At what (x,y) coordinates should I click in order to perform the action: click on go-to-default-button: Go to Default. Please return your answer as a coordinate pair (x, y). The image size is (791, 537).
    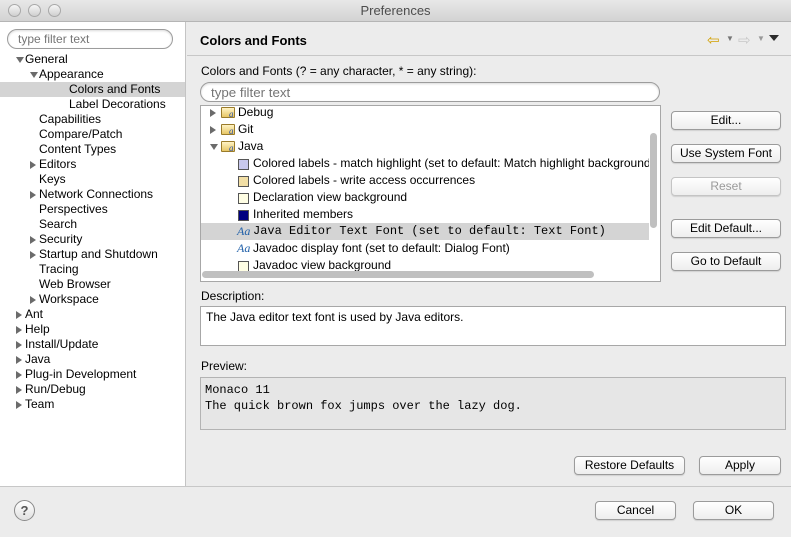
    Looking at the image, I should click on (726, 261).